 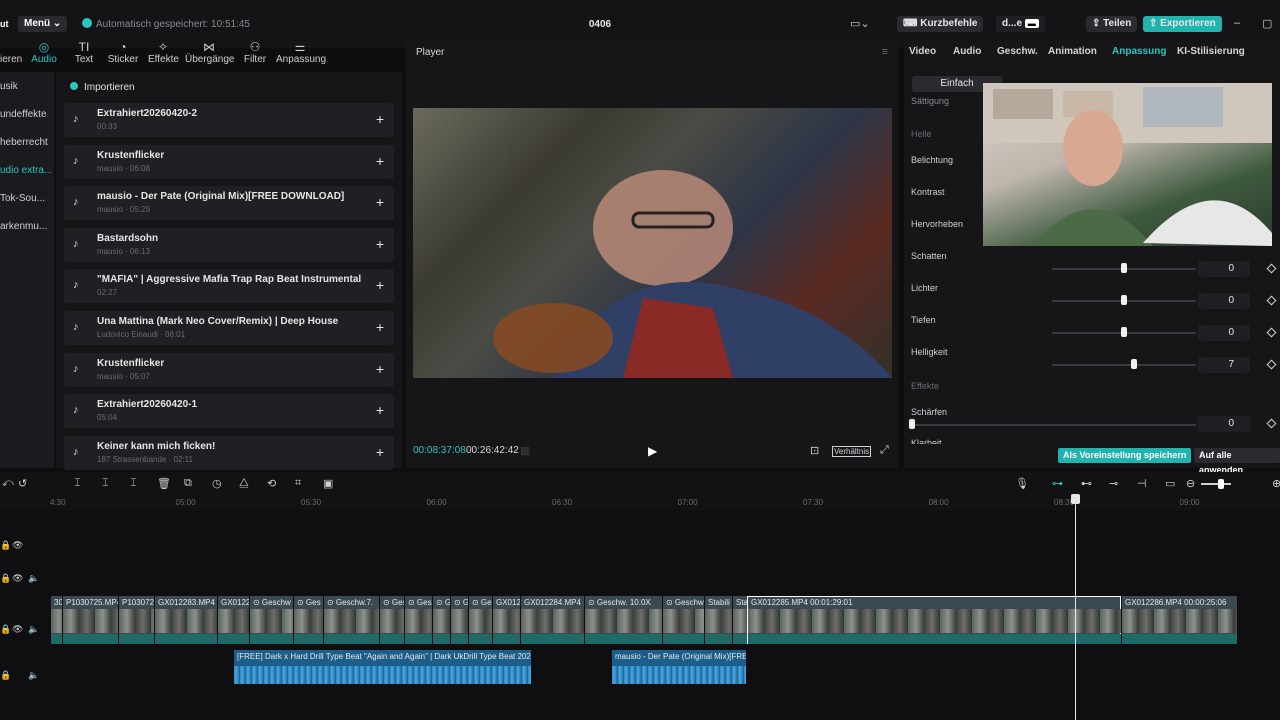 What do you see at coordinates (1020, 24) in the screenshot?
I see `account-button: d...e ▬` at bounding box center [1020, 24].